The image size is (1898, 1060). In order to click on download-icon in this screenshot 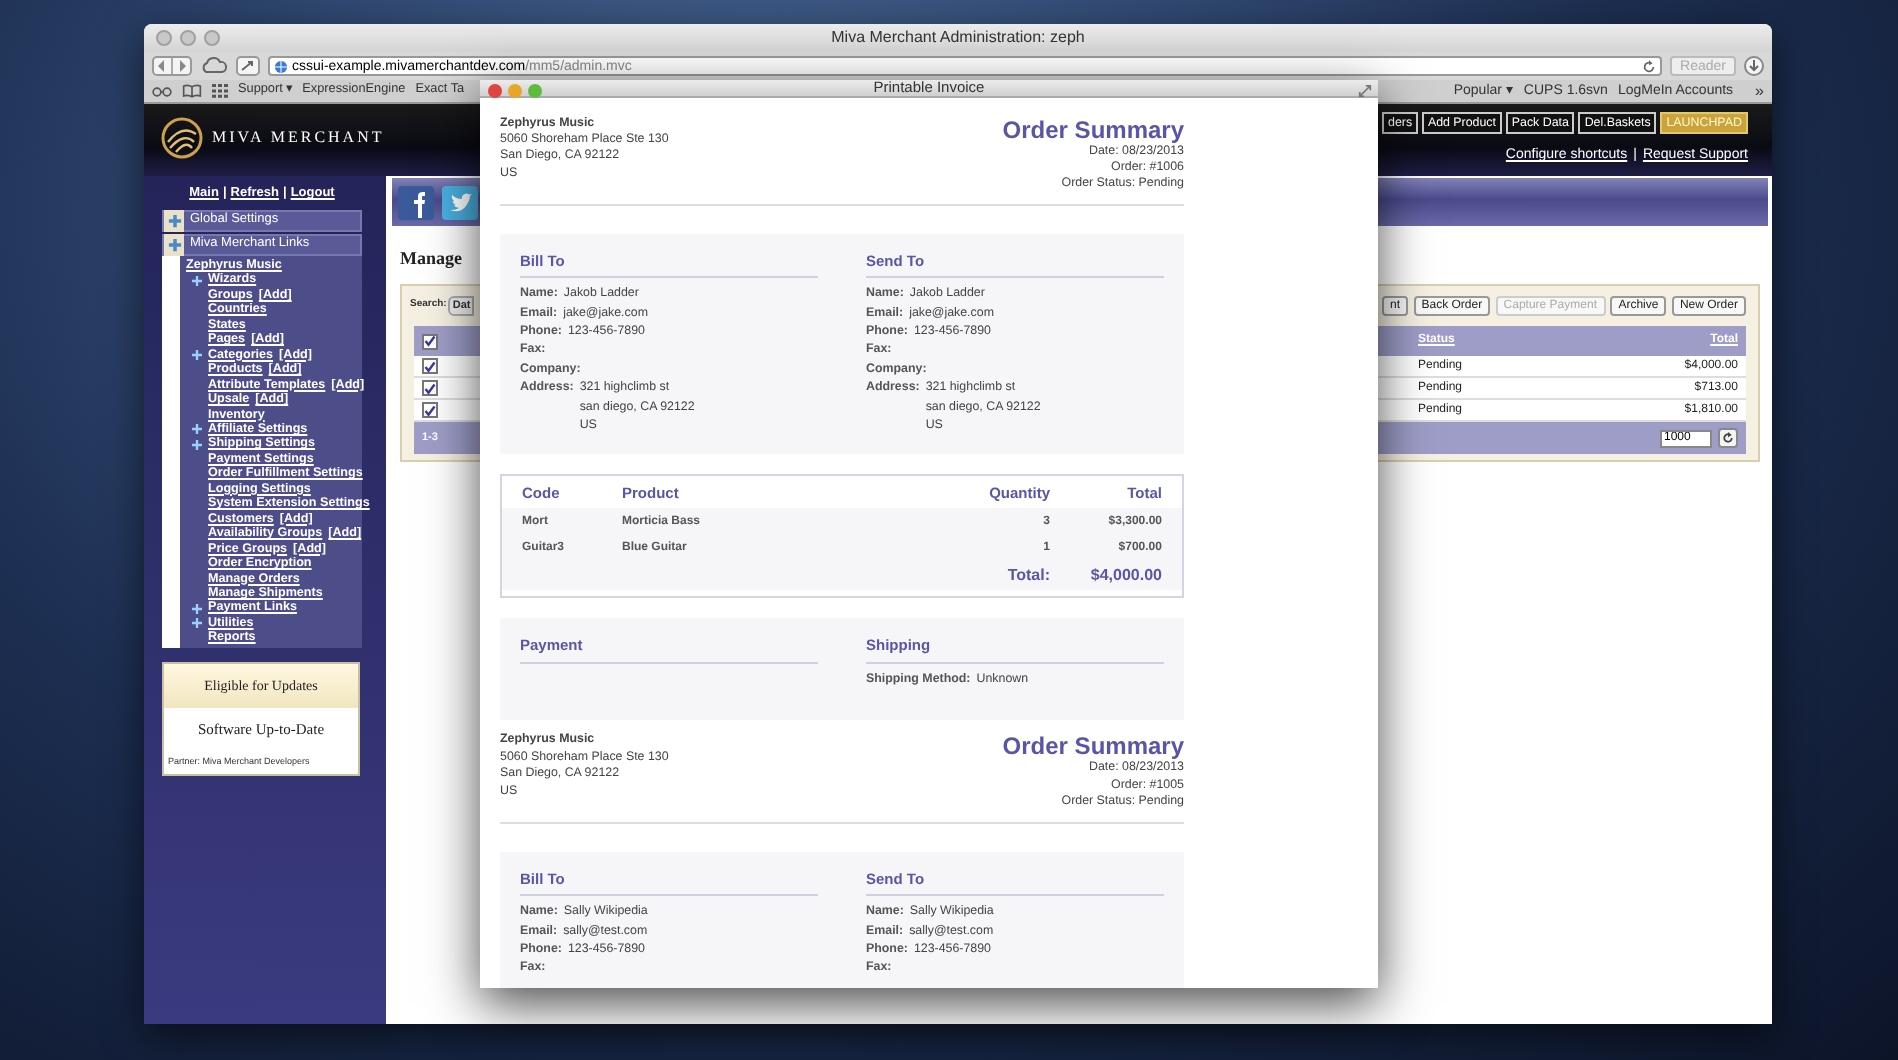, I will do `click(1754, 66)`.